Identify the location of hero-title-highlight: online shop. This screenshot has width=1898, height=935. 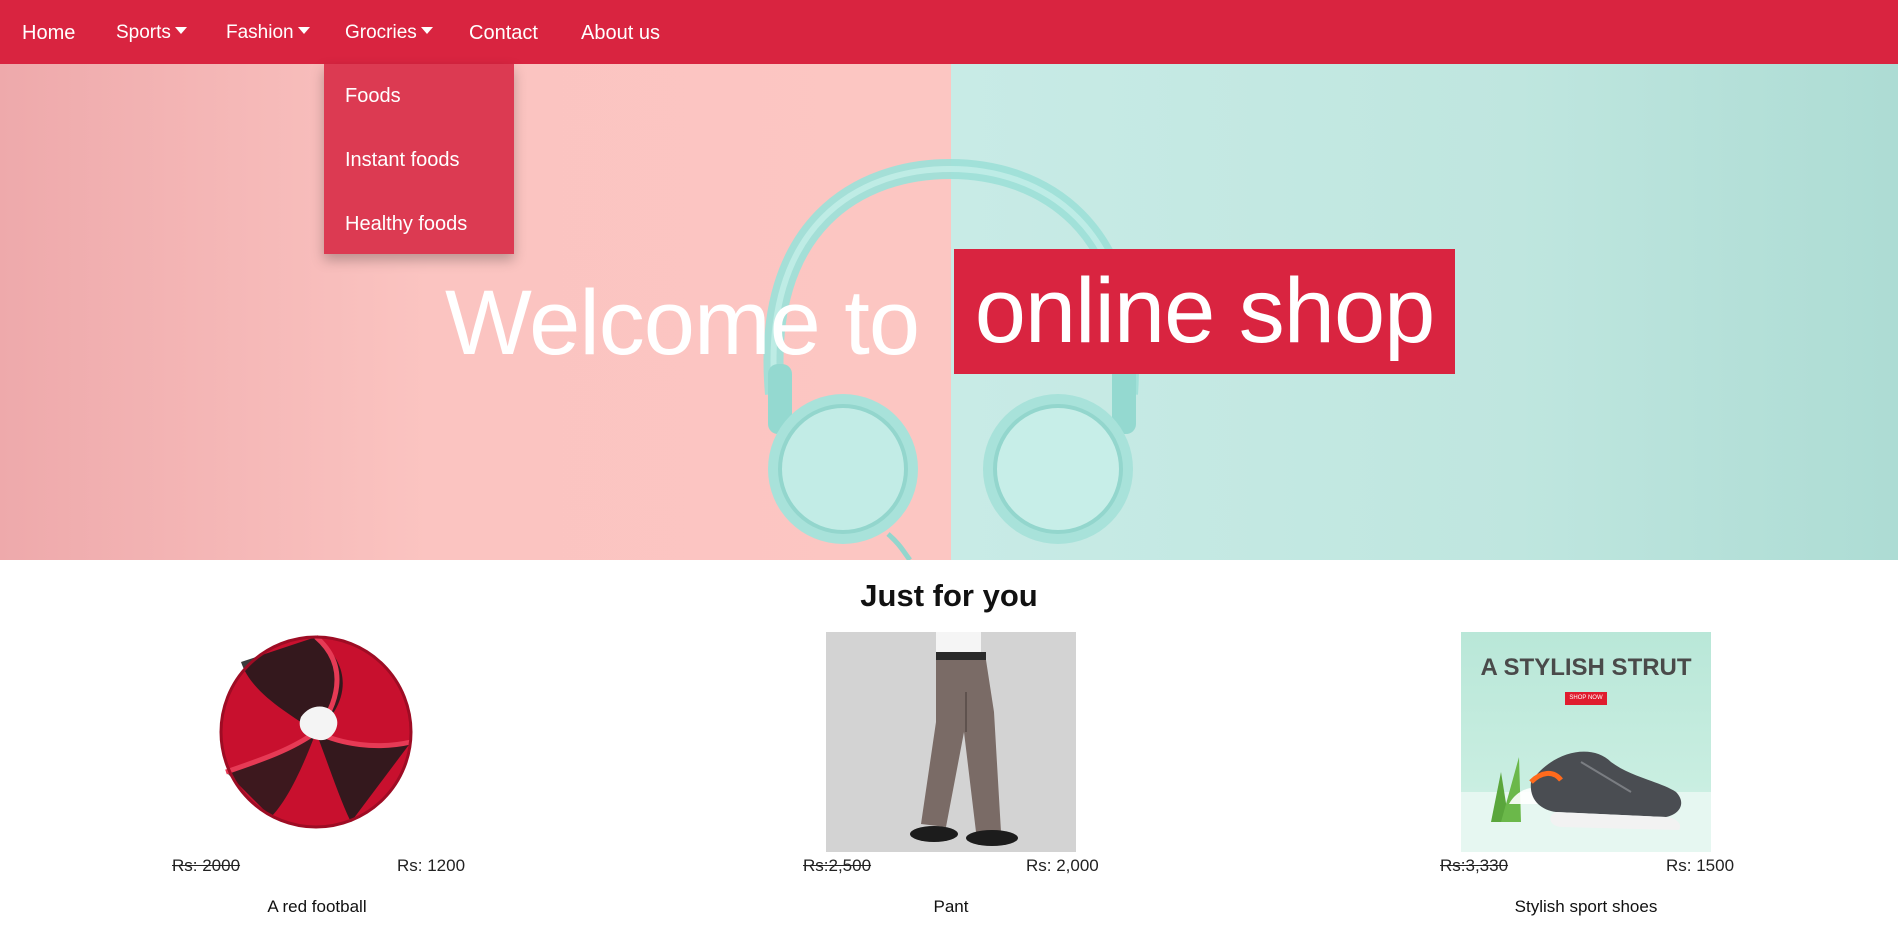
(1204, 311).